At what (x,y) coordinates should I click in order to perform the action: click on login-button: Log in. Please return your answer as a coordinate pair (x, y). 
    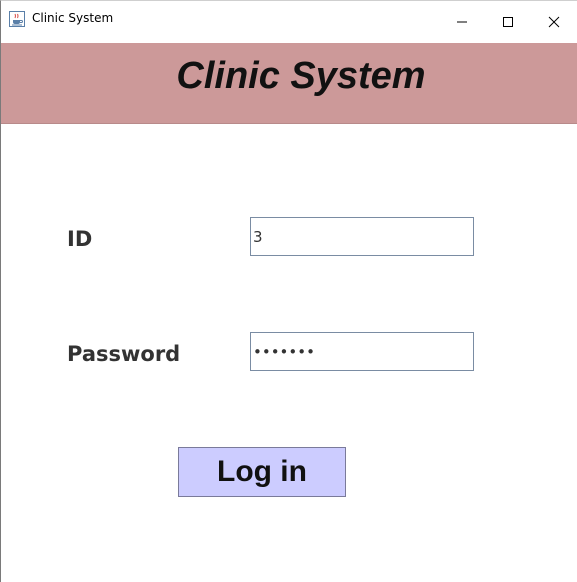
    Looking at the image, I should click on (262, 472).